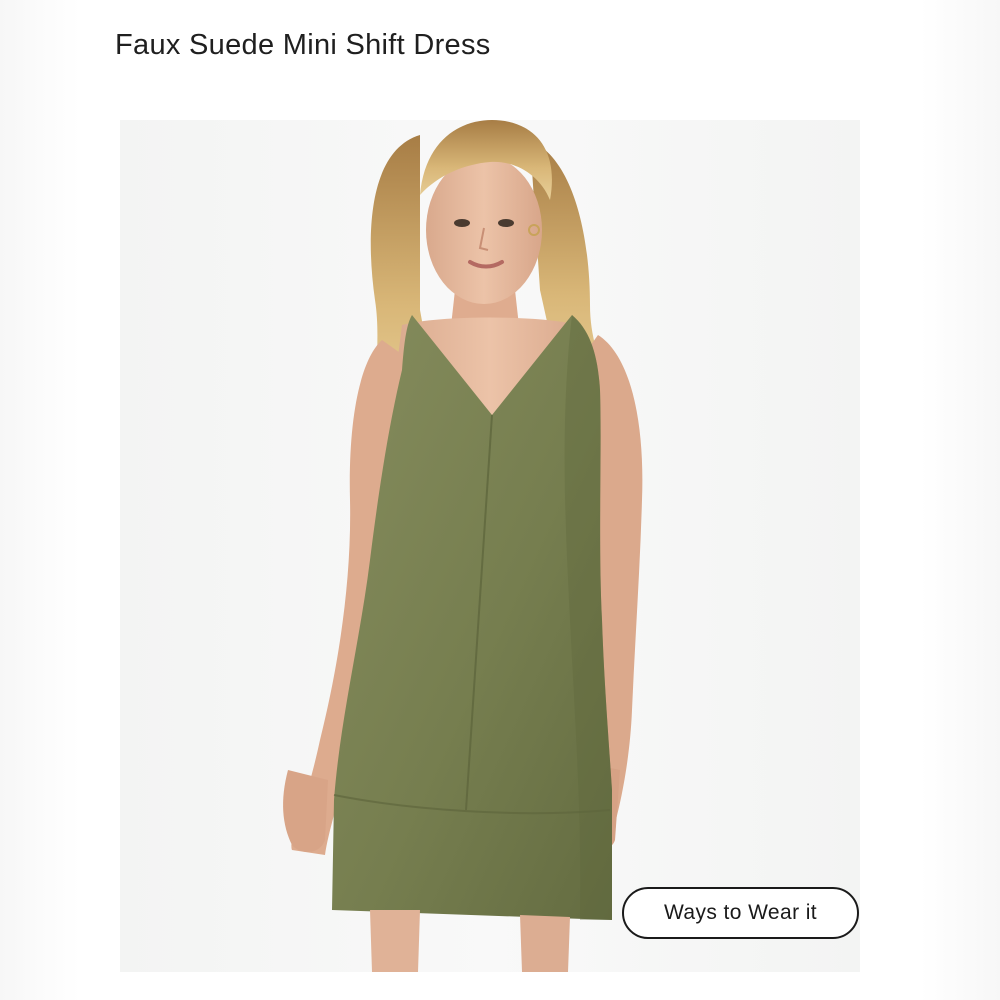  I want to click on ways-to-wear-button: Ways to Wear it, so click(740, 913).